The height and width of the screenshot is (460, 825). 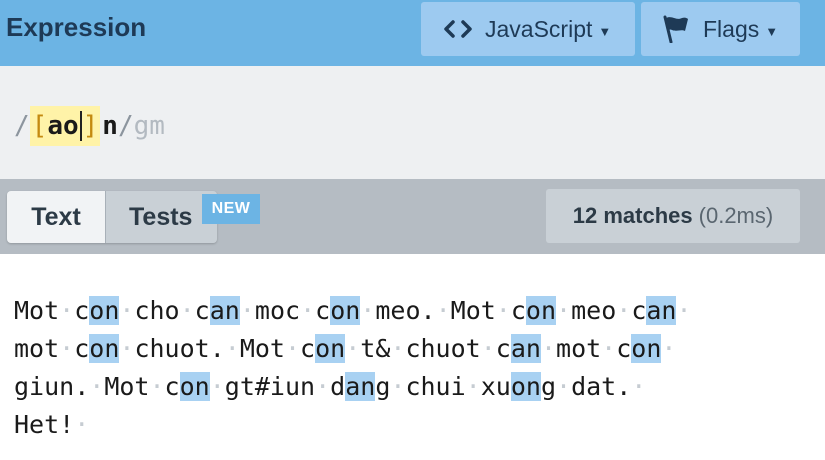 I want to click on text-segment: chui, so click(x=435, y=386).